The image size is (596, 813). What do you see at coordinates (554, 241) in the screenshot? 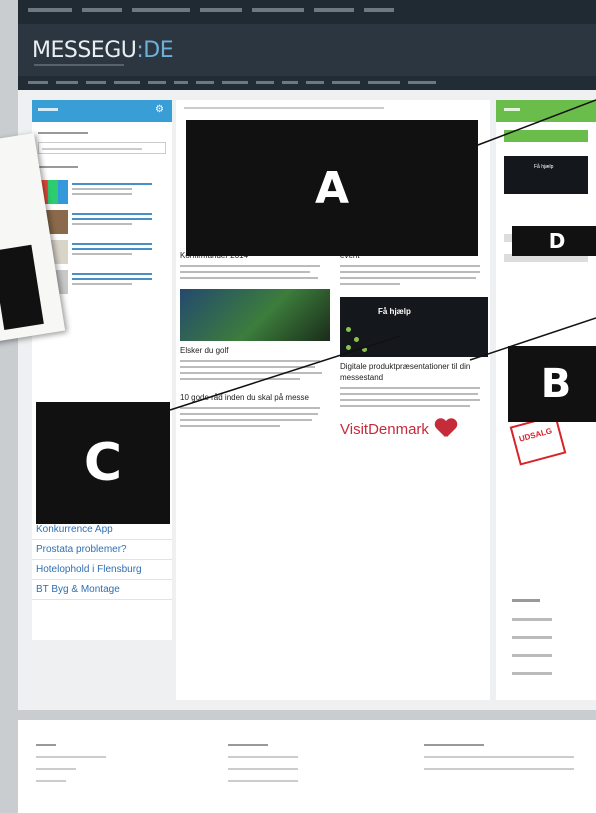
I see `callout-label-d: D` at bounding box center [554, 241].